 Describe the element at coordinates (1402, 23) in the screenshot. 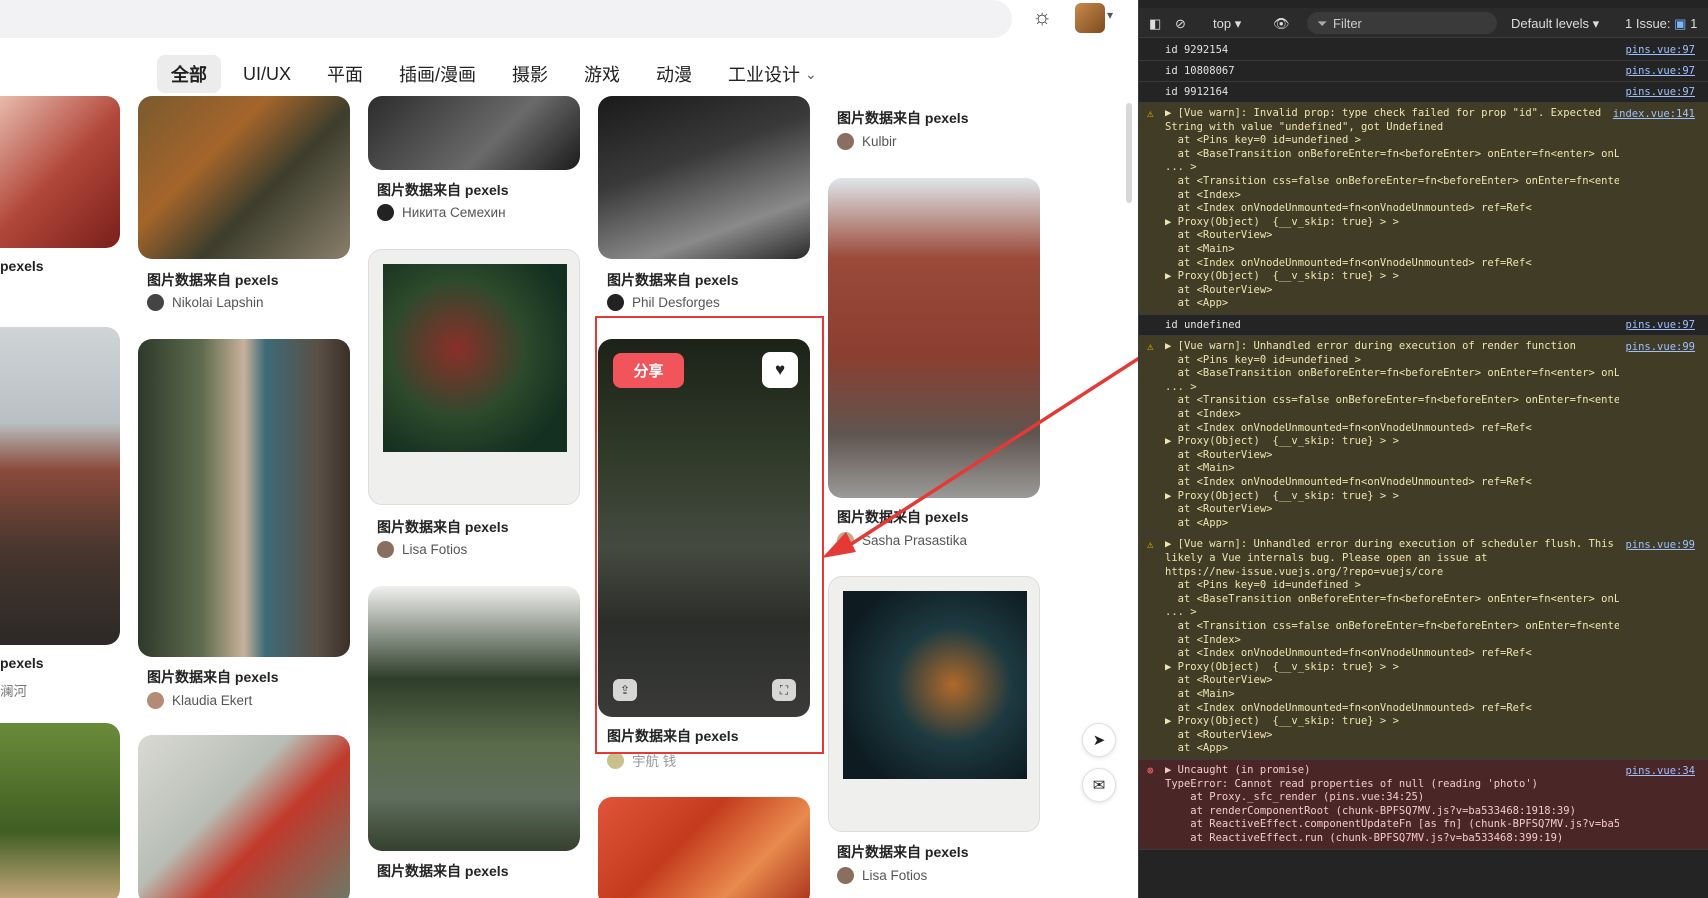

I see `filter-input: ⏷ Filter` at that location.